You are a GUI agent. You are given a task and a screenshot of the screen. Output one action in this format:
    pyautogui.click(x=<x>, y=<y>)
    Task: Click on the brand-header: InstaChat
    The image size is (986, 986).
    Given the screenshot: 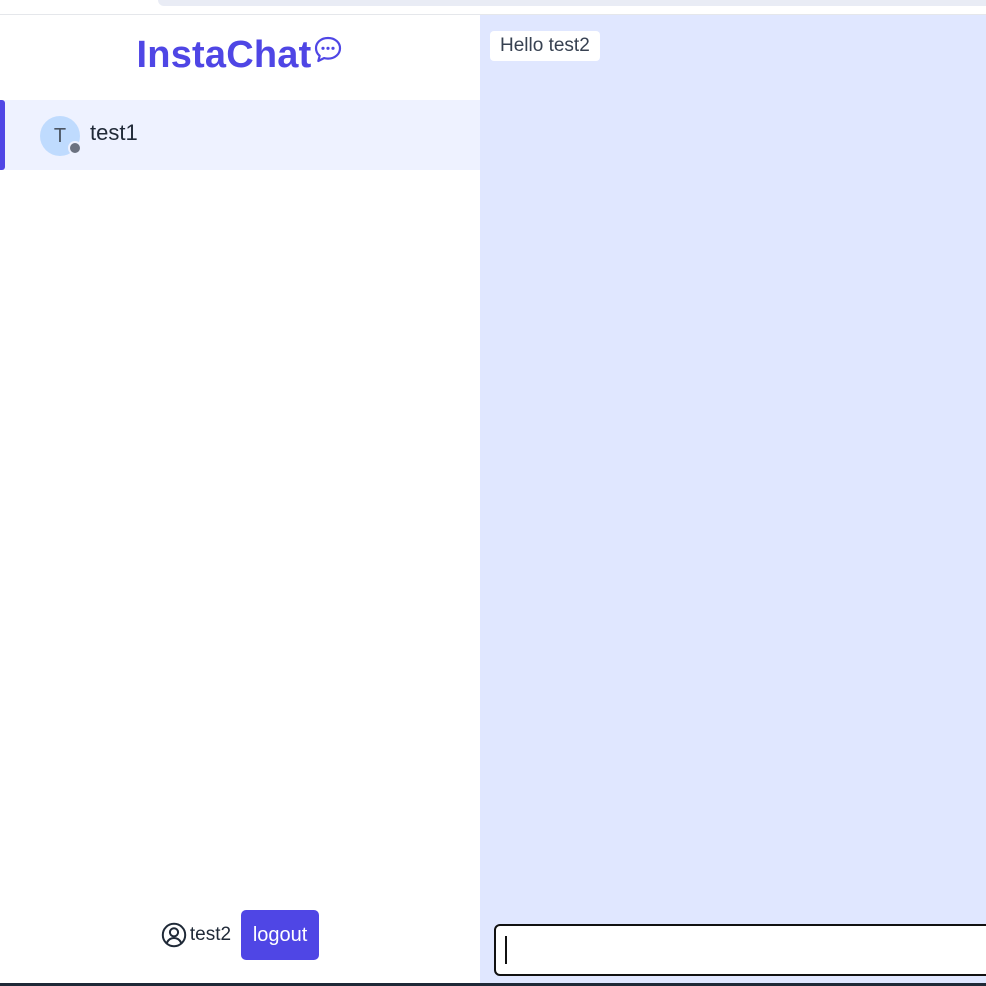 What is the action you would take?
    pyautogui.click(x=240, y=55)
    